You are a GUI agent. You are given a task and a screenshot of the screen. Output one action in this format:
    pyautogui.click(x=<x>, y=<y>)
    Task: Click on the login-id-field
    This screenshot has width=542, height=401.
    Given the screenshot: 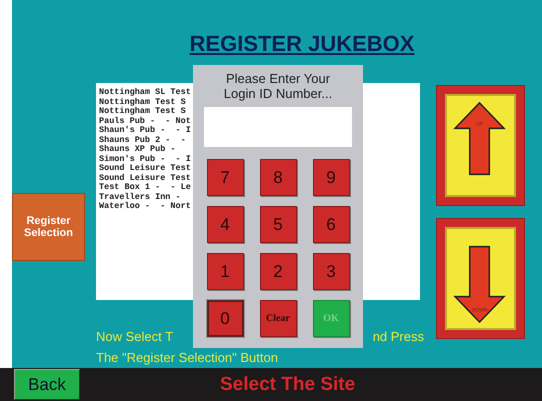 What is the action you would take?
    pyautogui.click(x=278, y=127)
    